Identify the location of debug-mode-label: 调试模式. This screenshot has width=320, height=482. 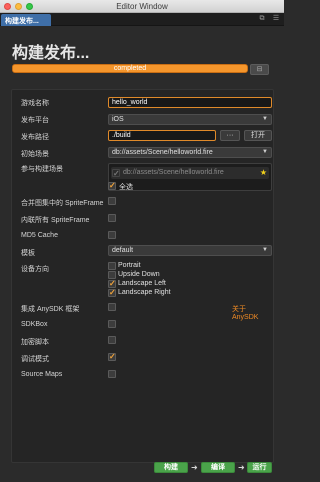
(35, 359).